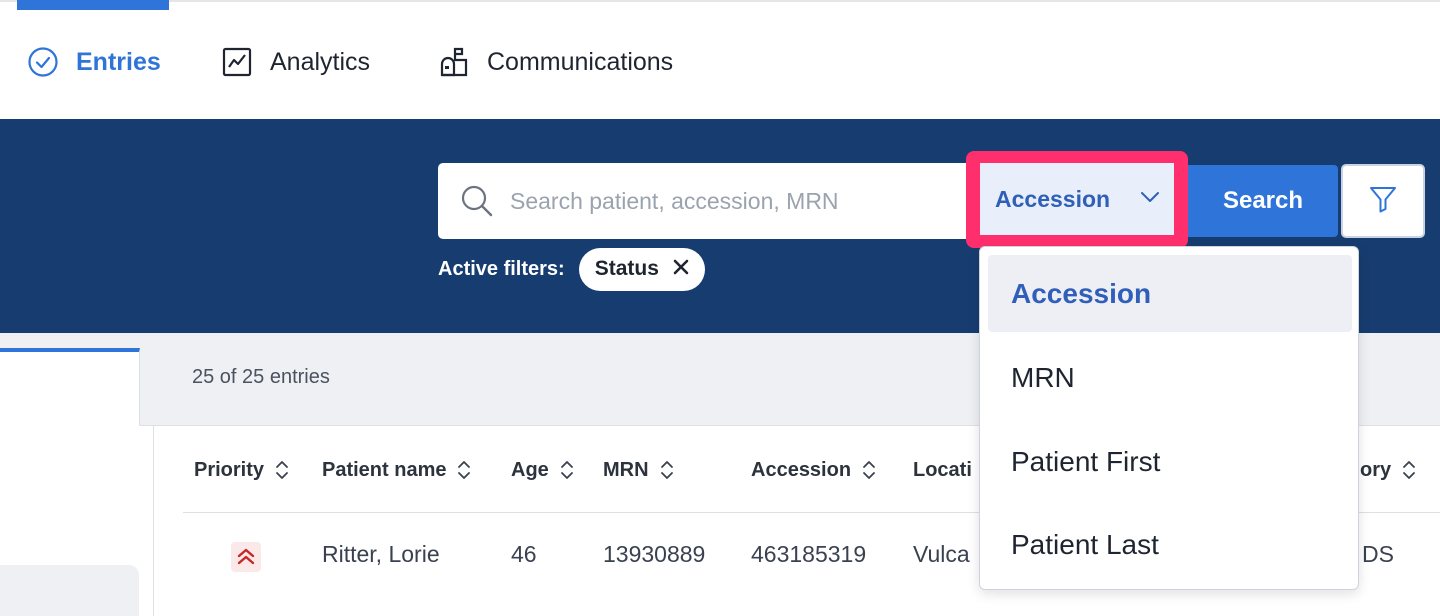  I want to click on chart-line-icon, so click(237, 62).